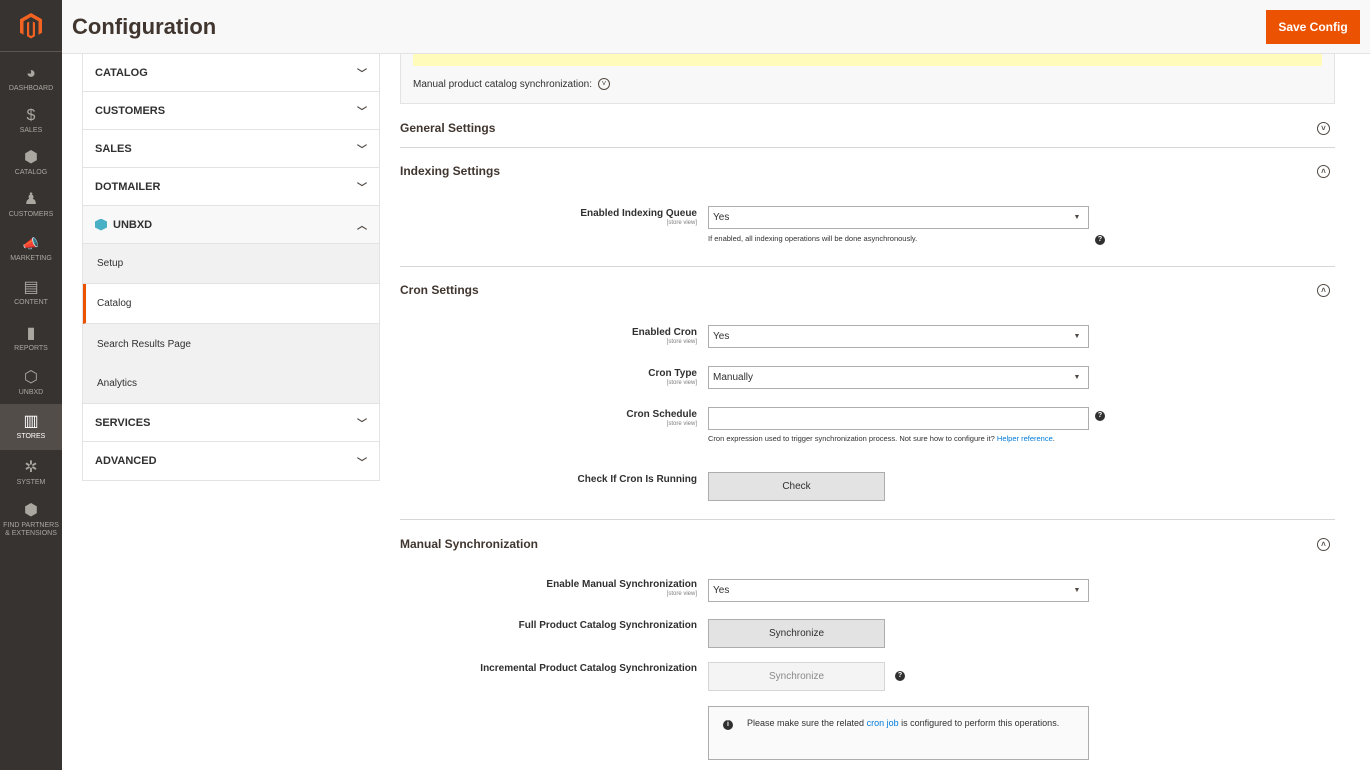 Image resolution: width=1370 pixels, height=770 pixels. What do you see at coordinates (637, 479) in the screenshot?
I see `field-label-text: Check If Cron Is Running` at bounding box center [637, 479].